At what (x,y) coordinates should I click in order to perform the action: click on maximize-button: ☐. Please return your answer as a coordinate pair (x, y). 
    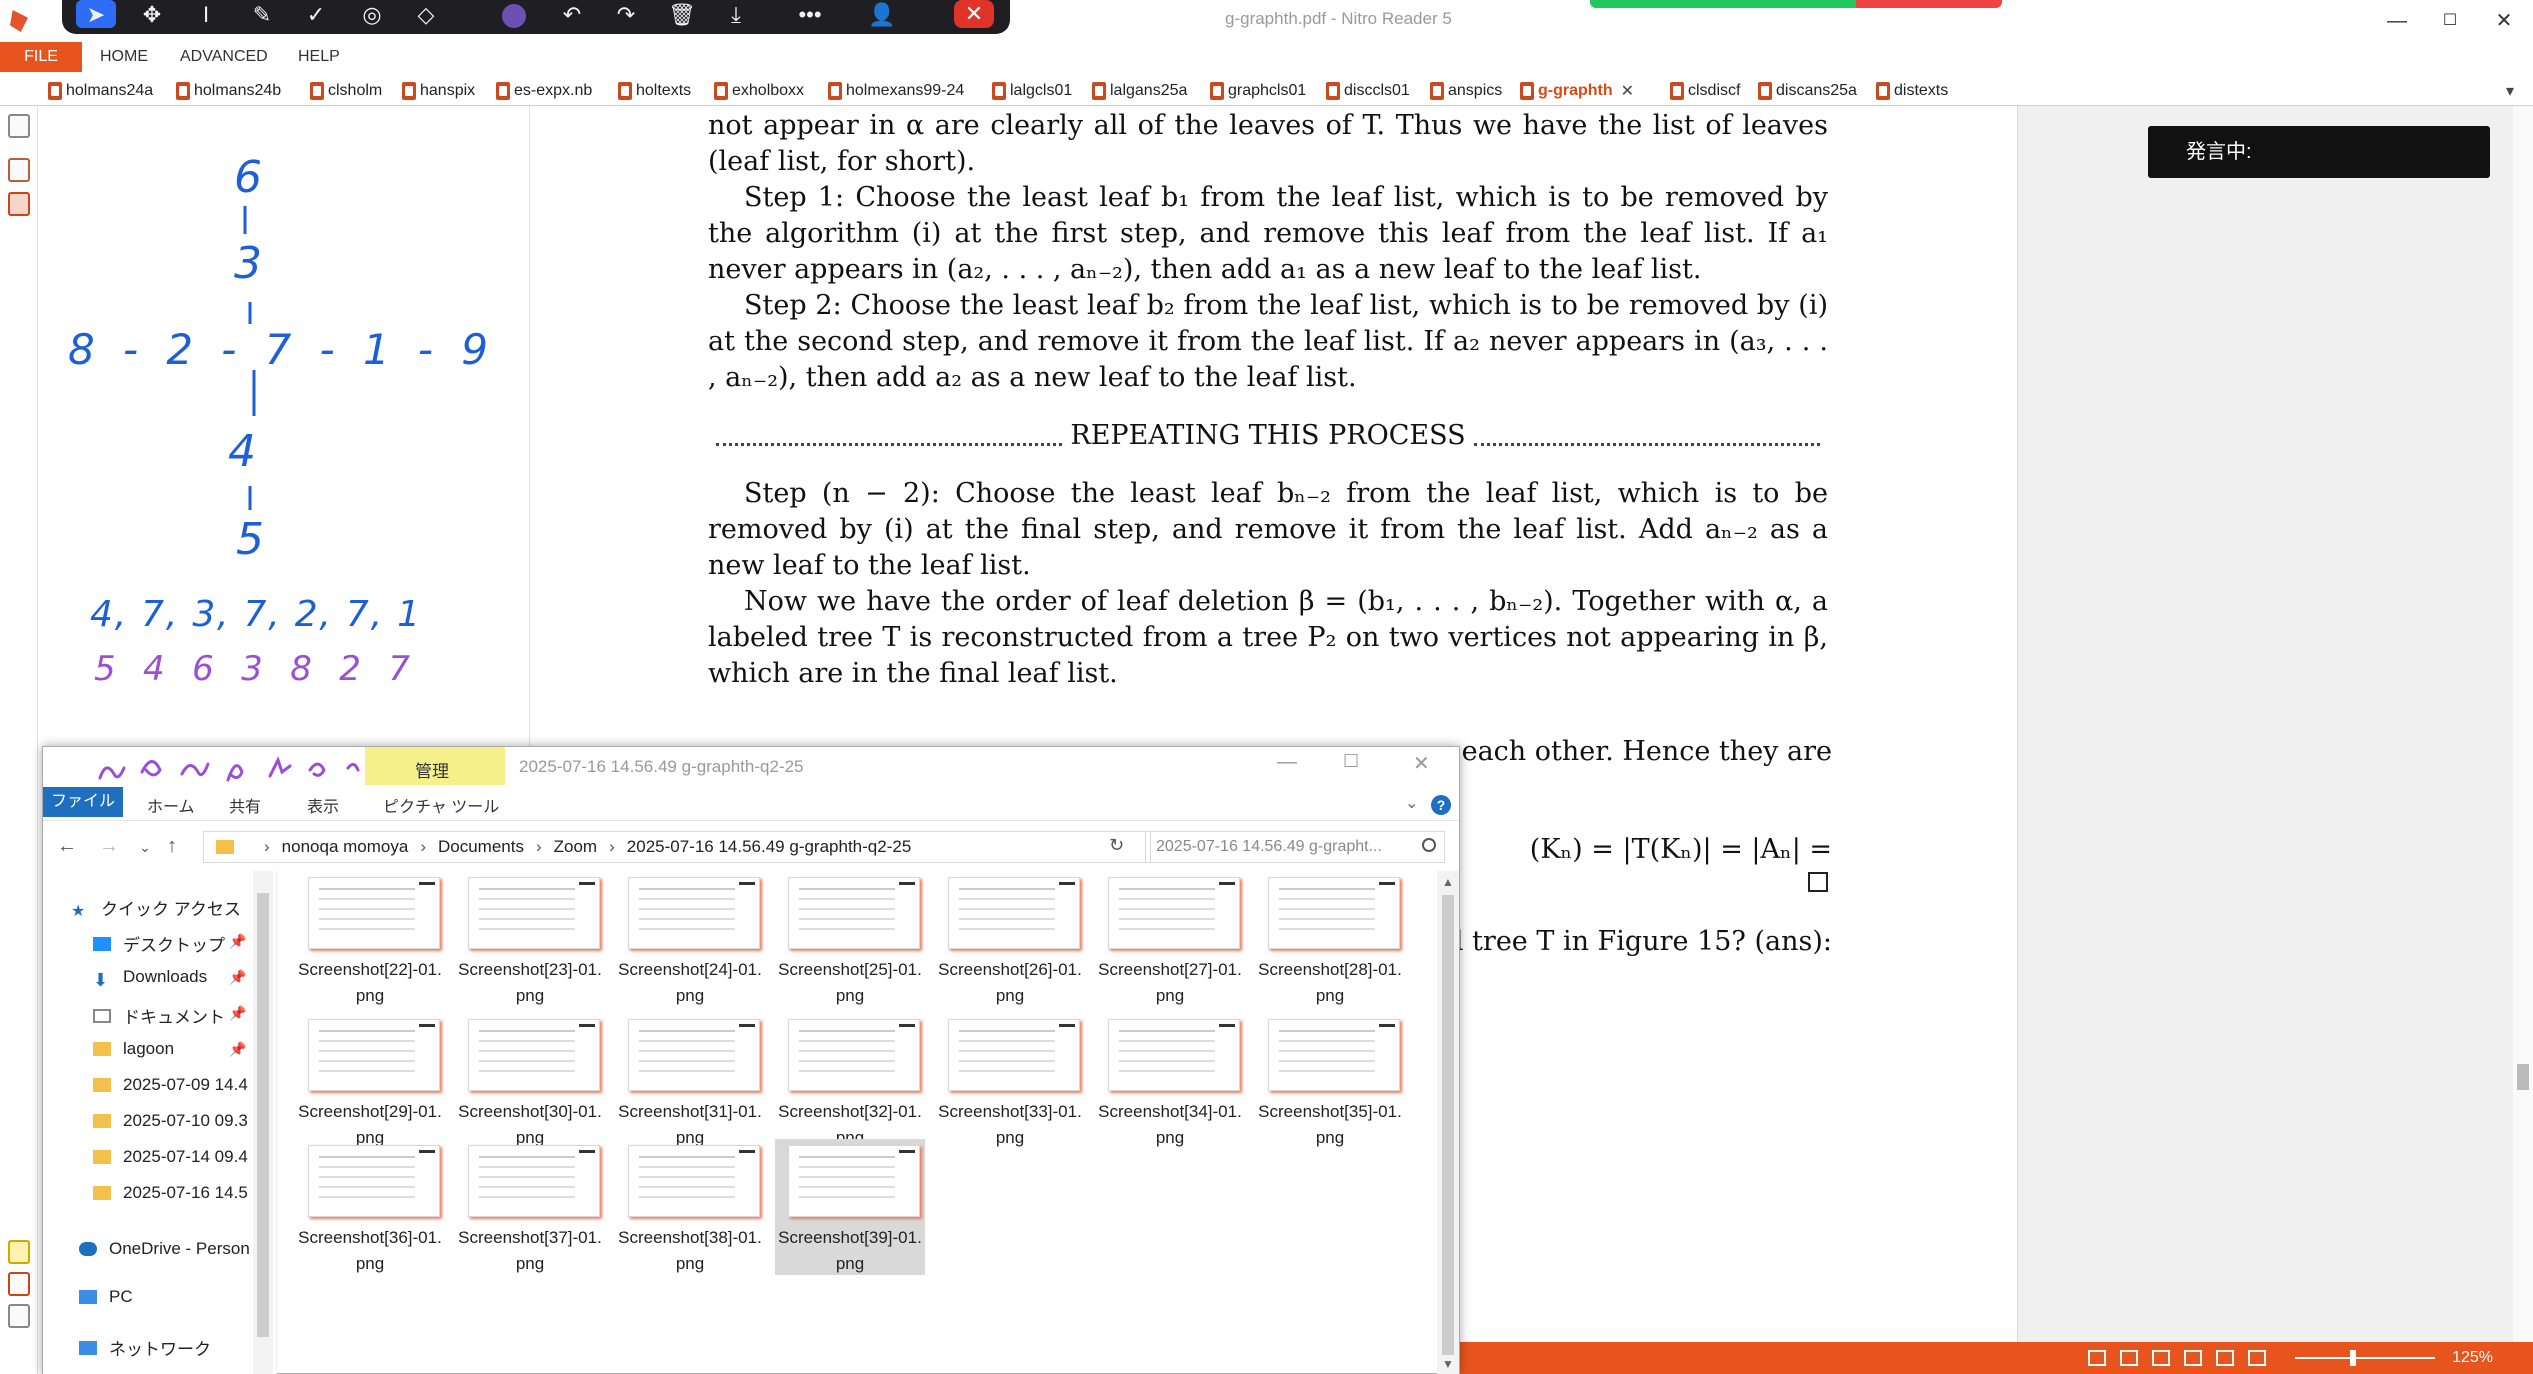
    Looking at the image, I should click on (2450, 21).